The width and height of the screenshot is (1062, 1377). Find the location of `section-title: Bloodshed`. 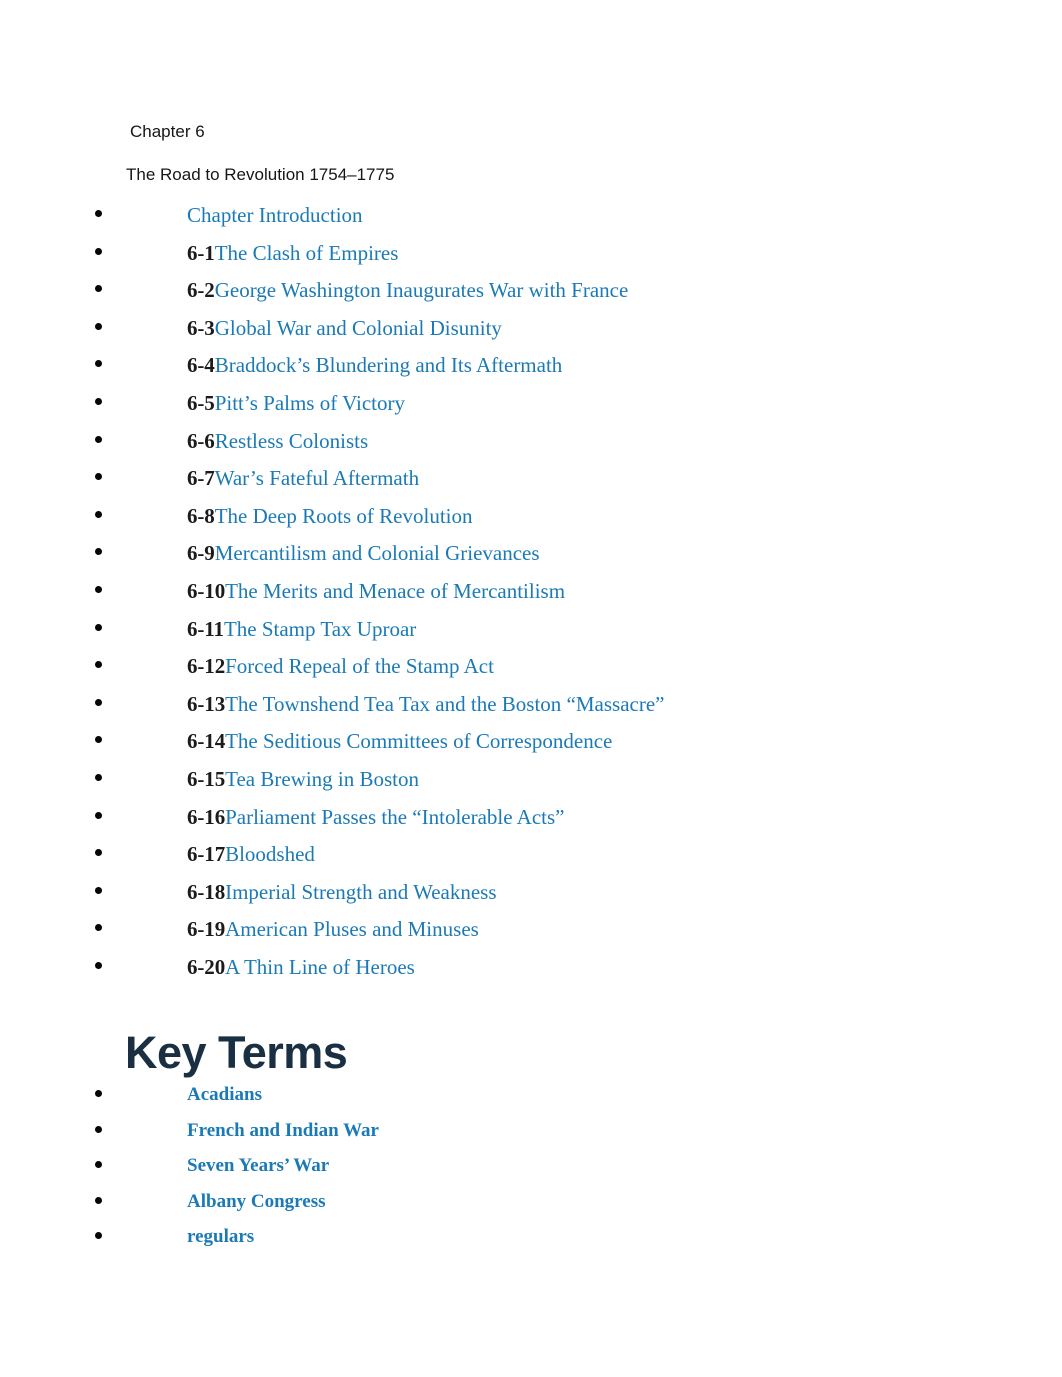

section-title: Bloodshed is located at coordinates (270, 854).